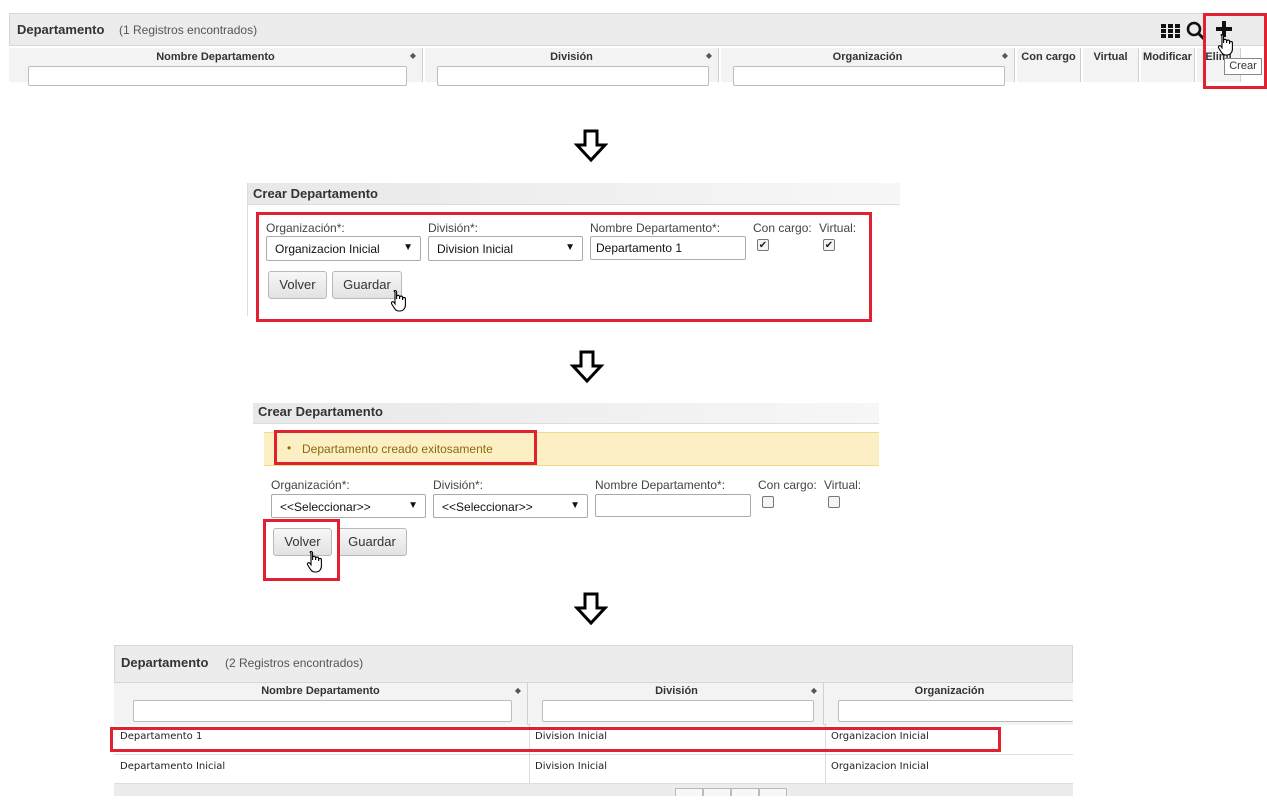 The image size is (1267, 809). What do you see at coordinates (487, 507) in the screenshot?
I see `div-select-value: <<Seleccionar>>` at bounding box center [487, 507].